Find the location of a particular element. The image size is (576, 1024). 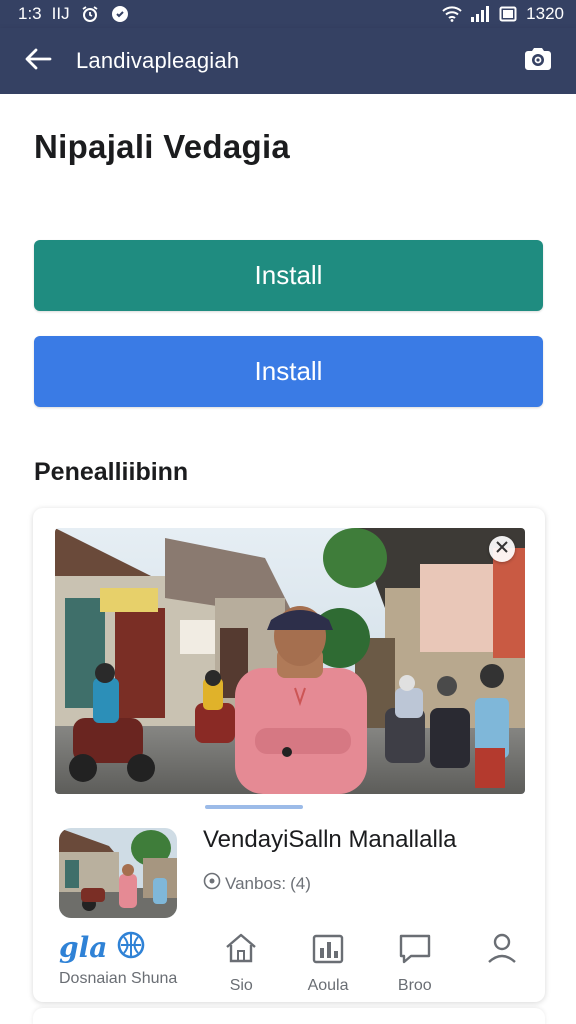

signal-icon is located at coordinates (480, 14).